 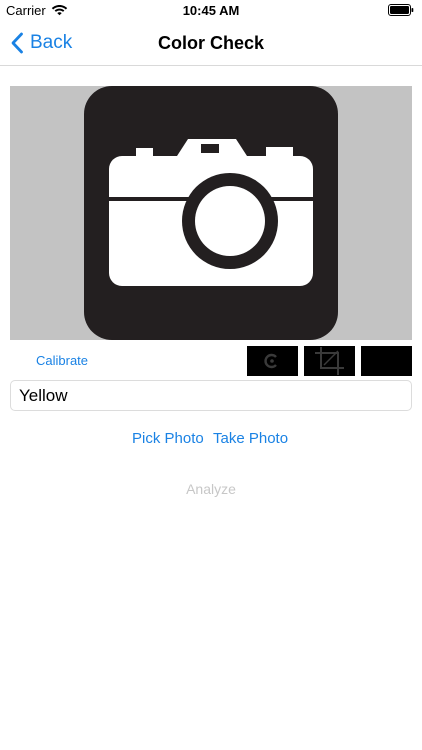 I want to click on navigation-bar: Back Color Check, so click(x=211, y=44).